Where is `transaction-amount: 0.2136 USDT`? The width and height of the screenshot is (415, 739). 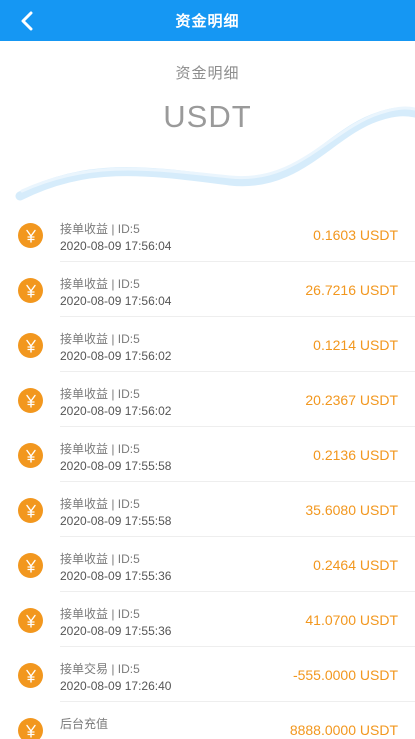
transaction-amount: 0.2136 USDT is located at coordinates (355, 455).